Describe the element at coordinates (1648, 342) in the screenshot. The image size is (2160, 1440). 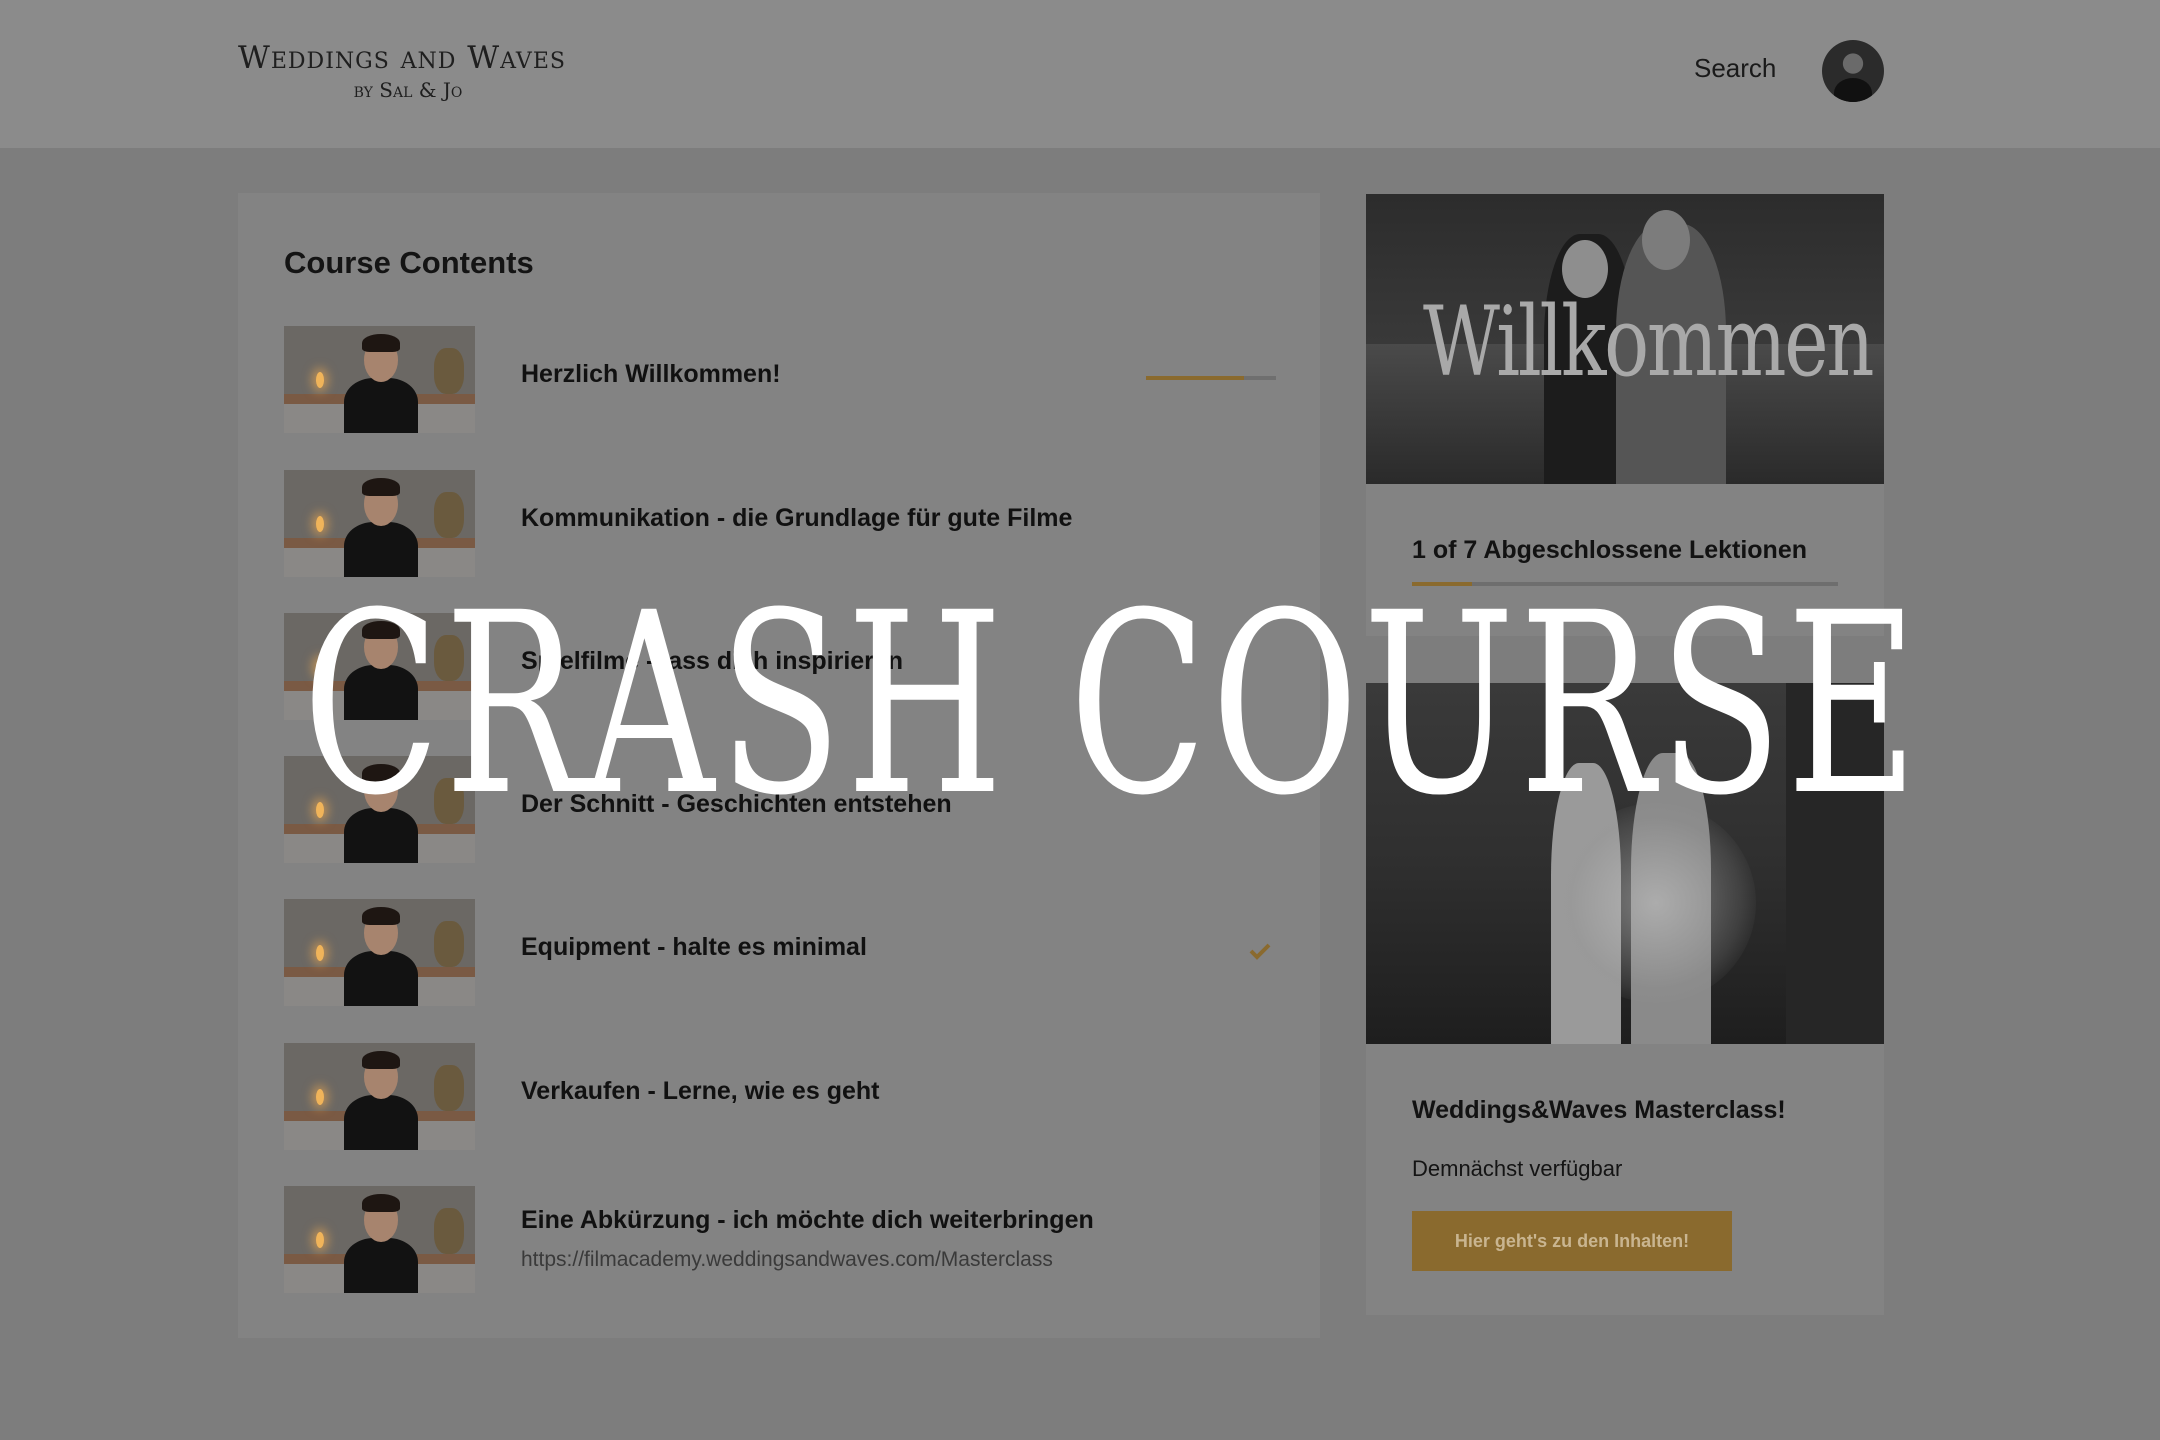
I see `welcome-image-text: Willkommen` at that location.